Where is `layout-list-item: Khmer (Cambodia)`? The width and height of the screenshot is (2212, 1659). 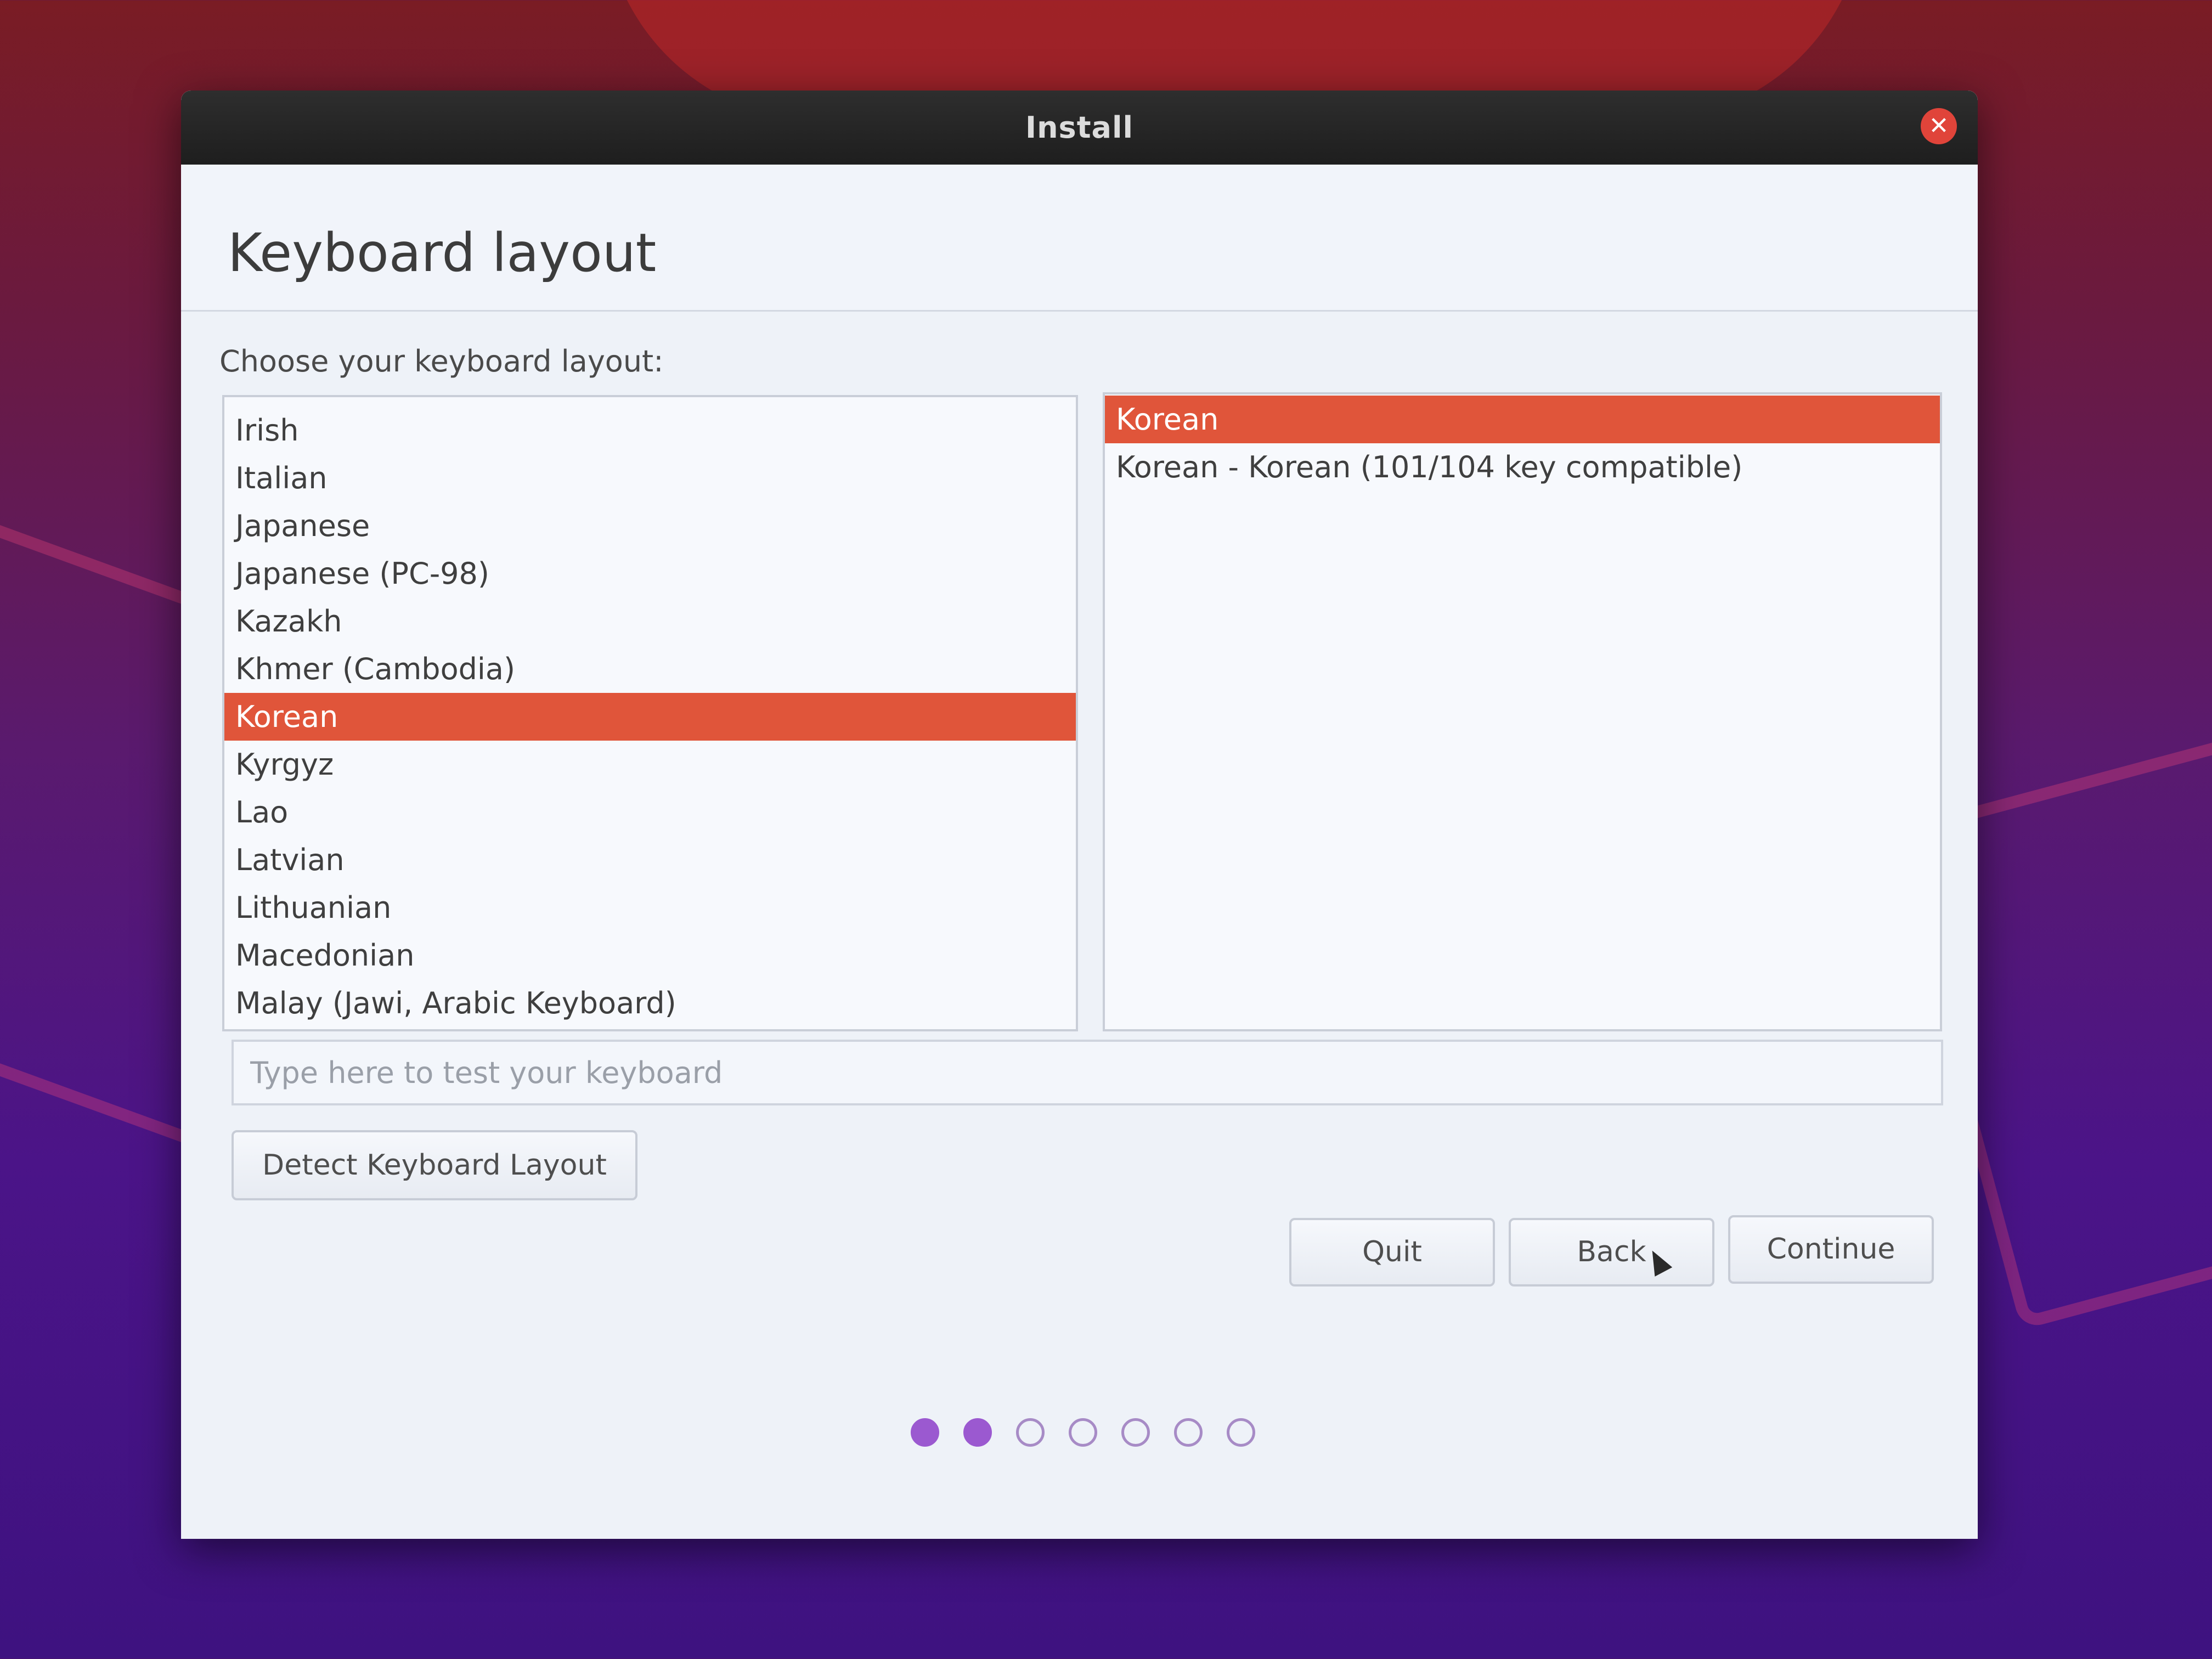
layout-list-item: Khmer (Cambodia) is located at coordinates (650, 669).